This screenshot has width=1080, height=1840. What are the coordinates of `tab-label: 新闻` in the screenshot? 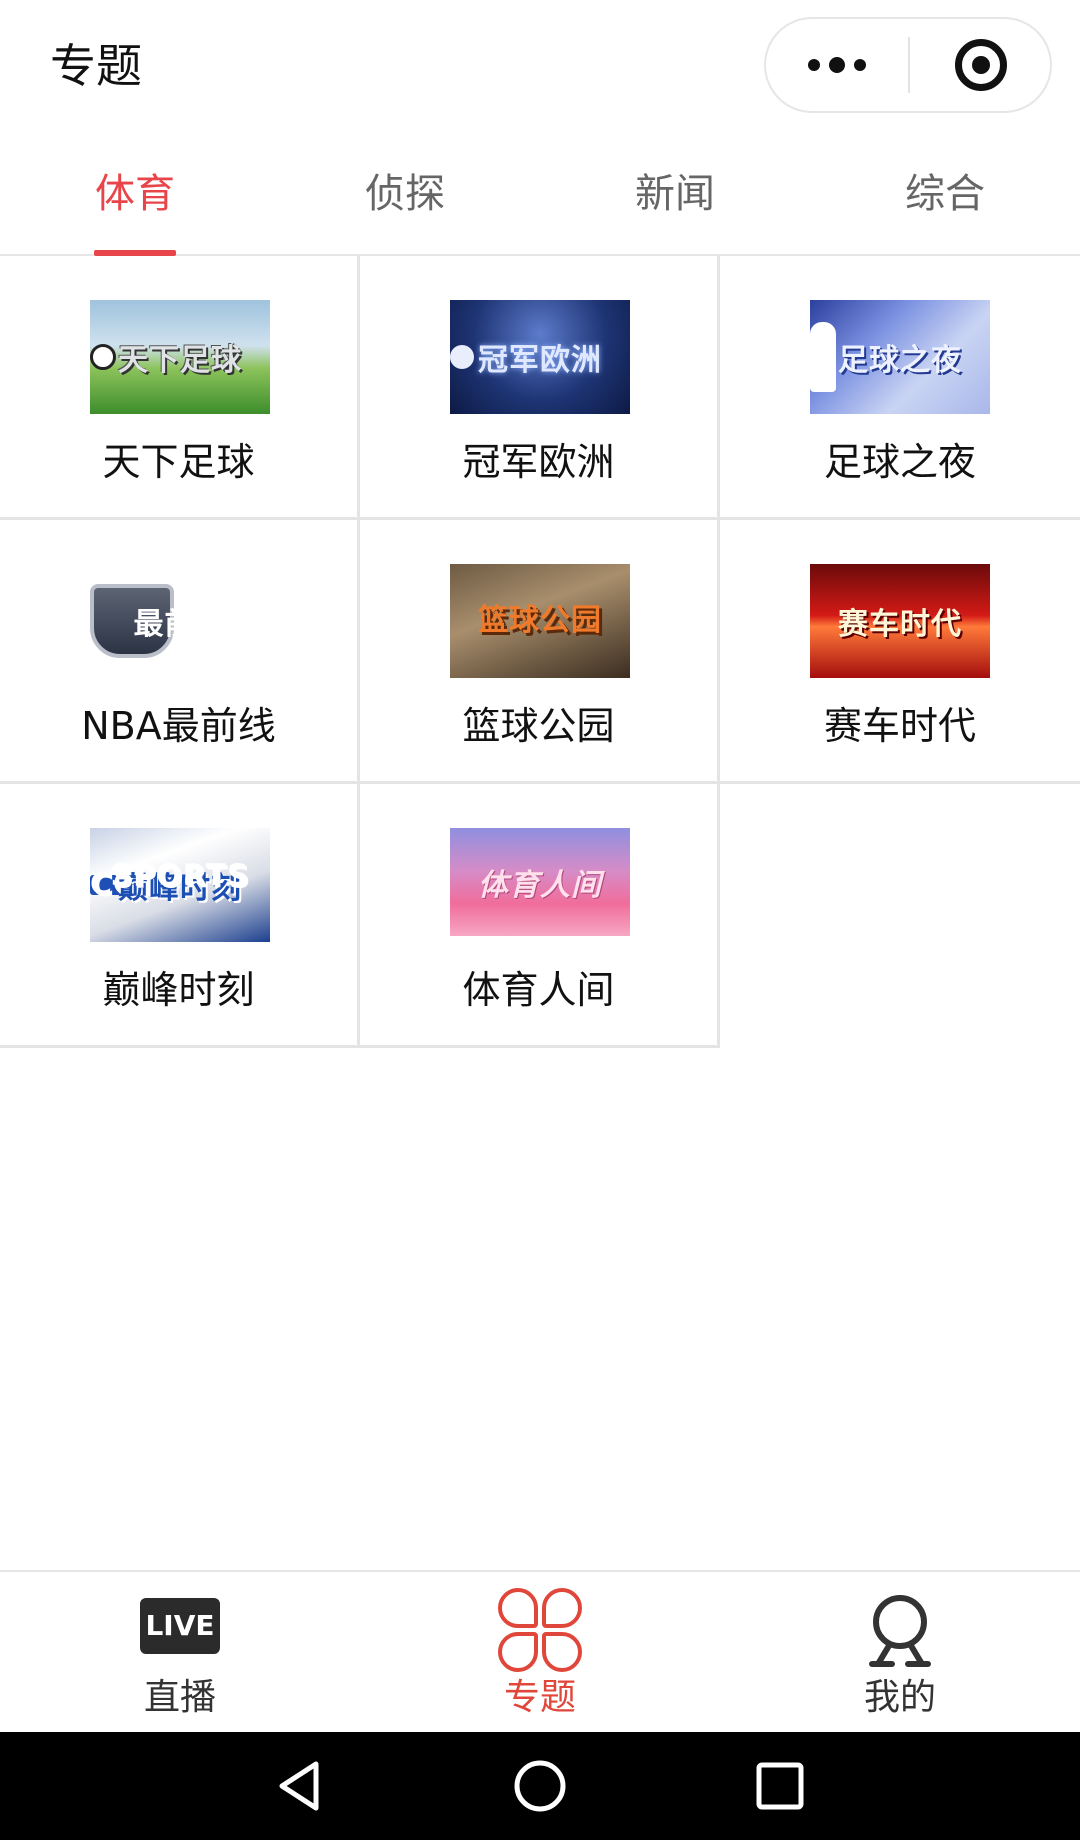 It's located at (675, 194).